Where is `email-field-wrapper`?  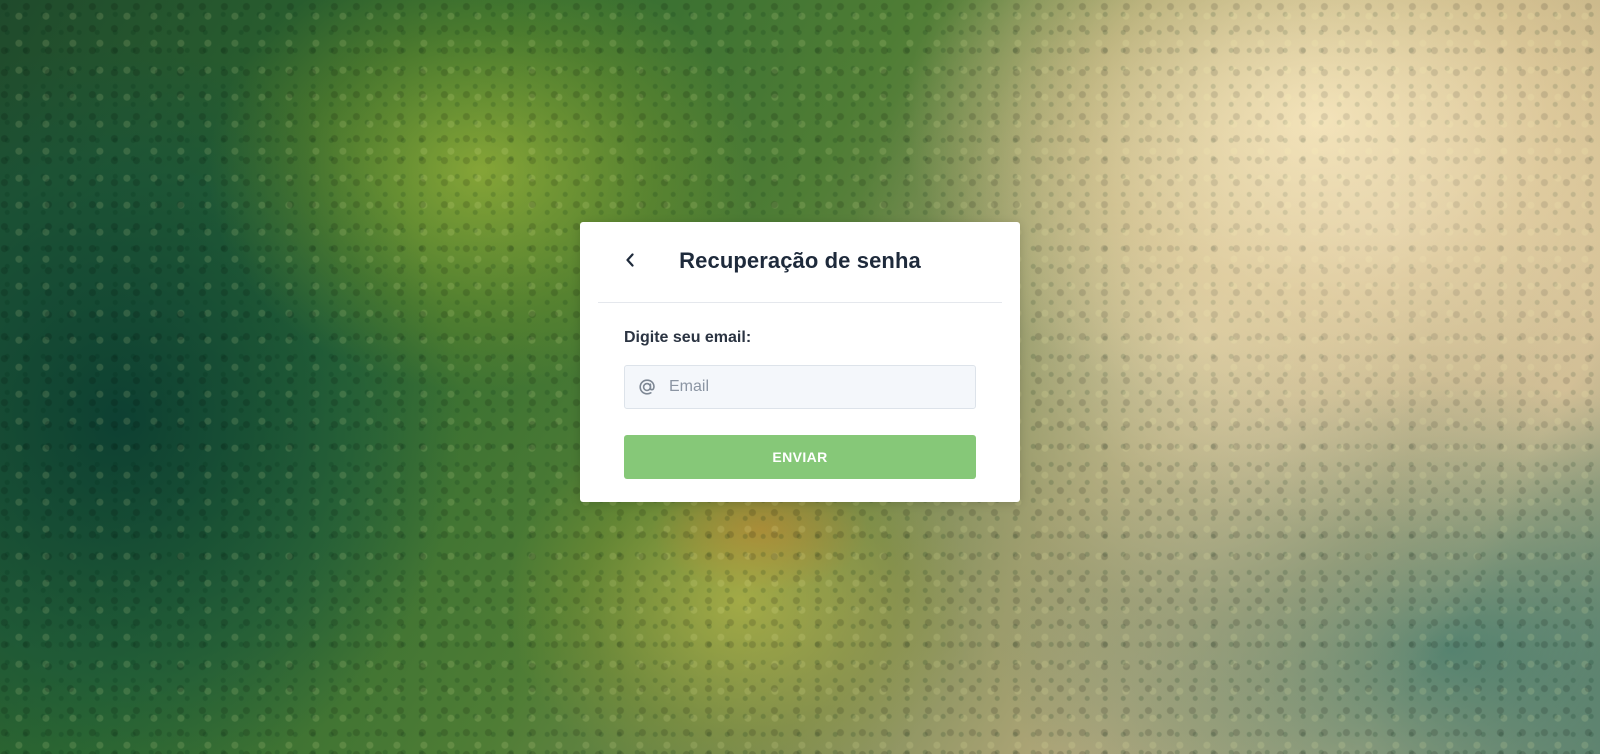
email-field-wrapper is located at coordinates (800, 387).